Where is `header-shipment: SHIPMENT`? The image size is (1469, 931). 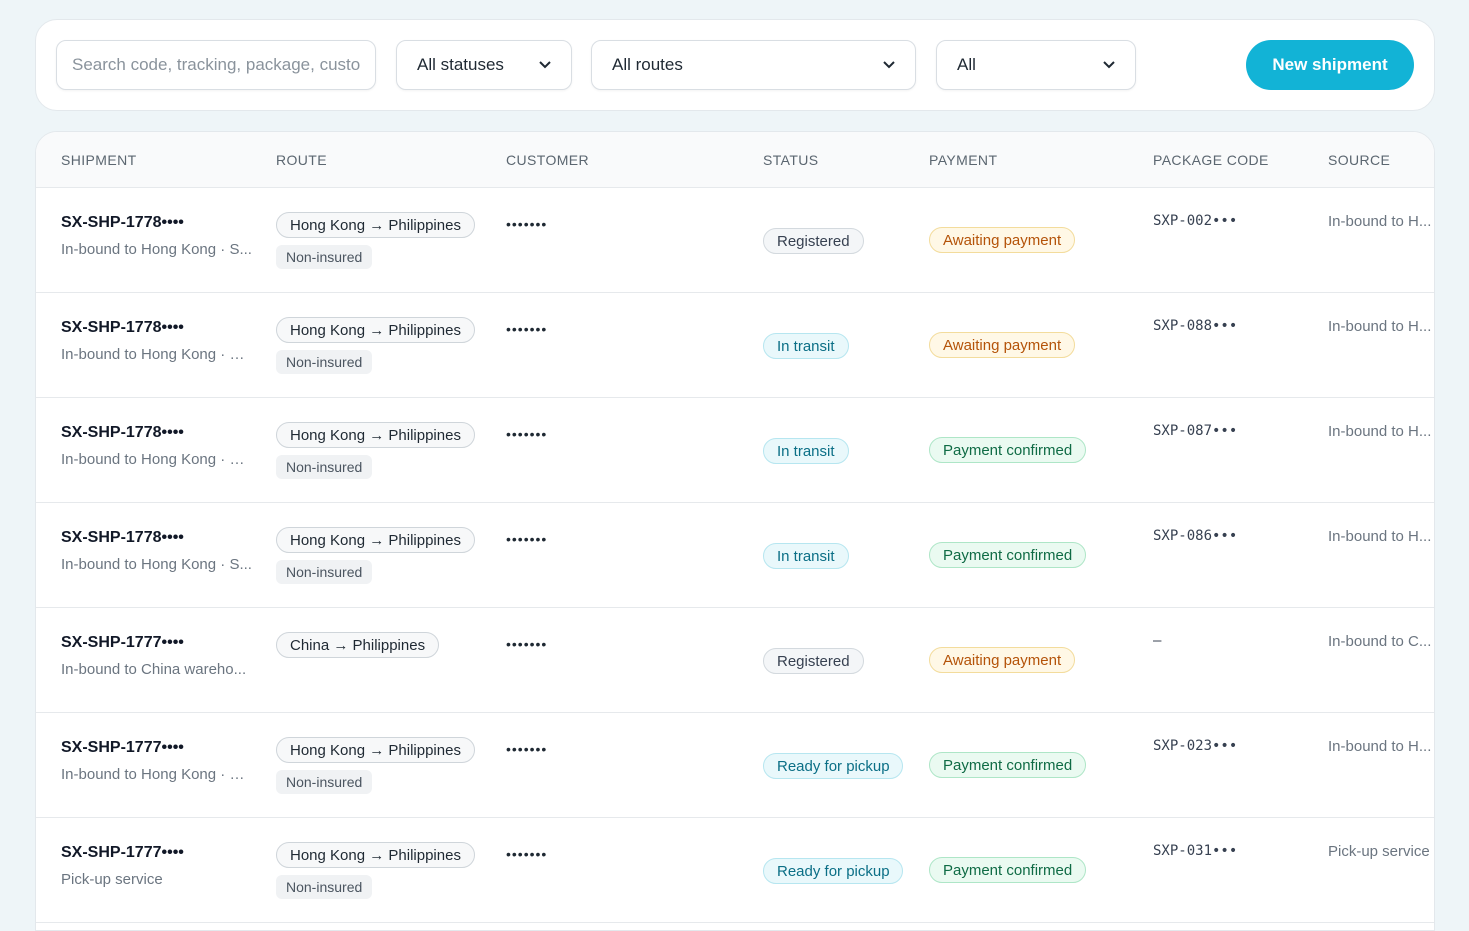
header-shipment: SHIPMENT is located at coordinates (99, 160).